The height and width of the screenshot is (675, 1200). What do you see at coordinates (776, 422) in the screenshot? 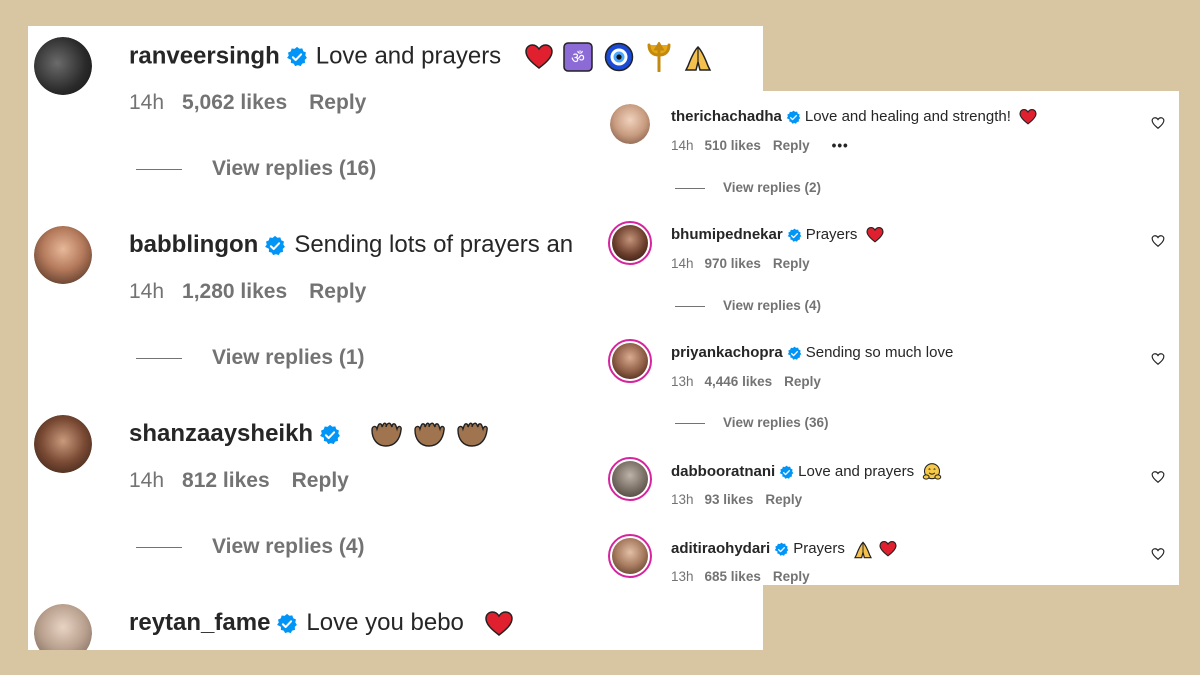
I see `view-replies-label: View replies (36)` at bounding box center [776, 422].